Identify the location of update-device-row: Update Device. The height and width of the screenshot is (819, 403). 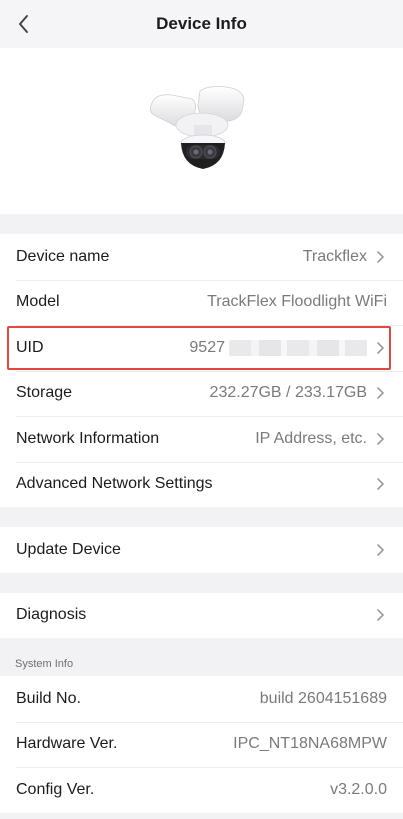
(201, 550).